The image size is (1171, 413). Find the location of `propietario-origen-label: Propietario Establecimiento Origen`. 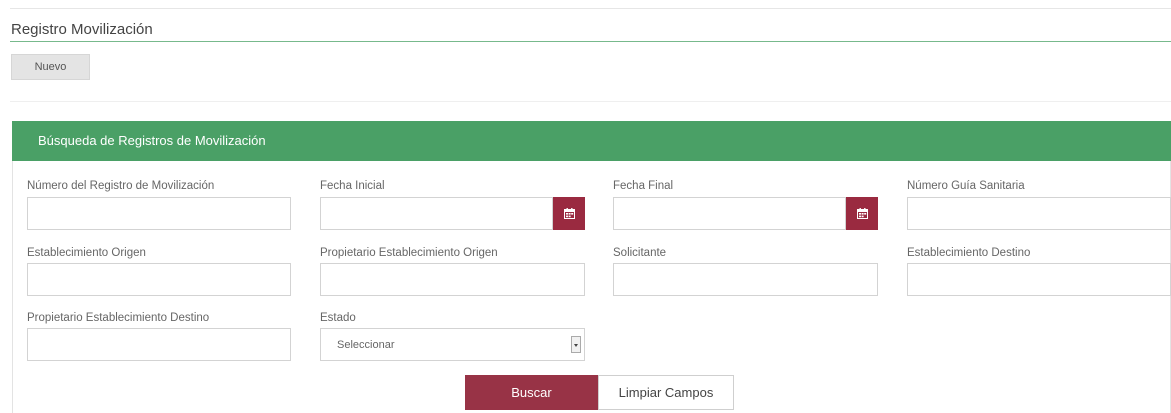

propietario-origen-label: Propietario Establecimiento Origen is located at coordinates (409, 253).